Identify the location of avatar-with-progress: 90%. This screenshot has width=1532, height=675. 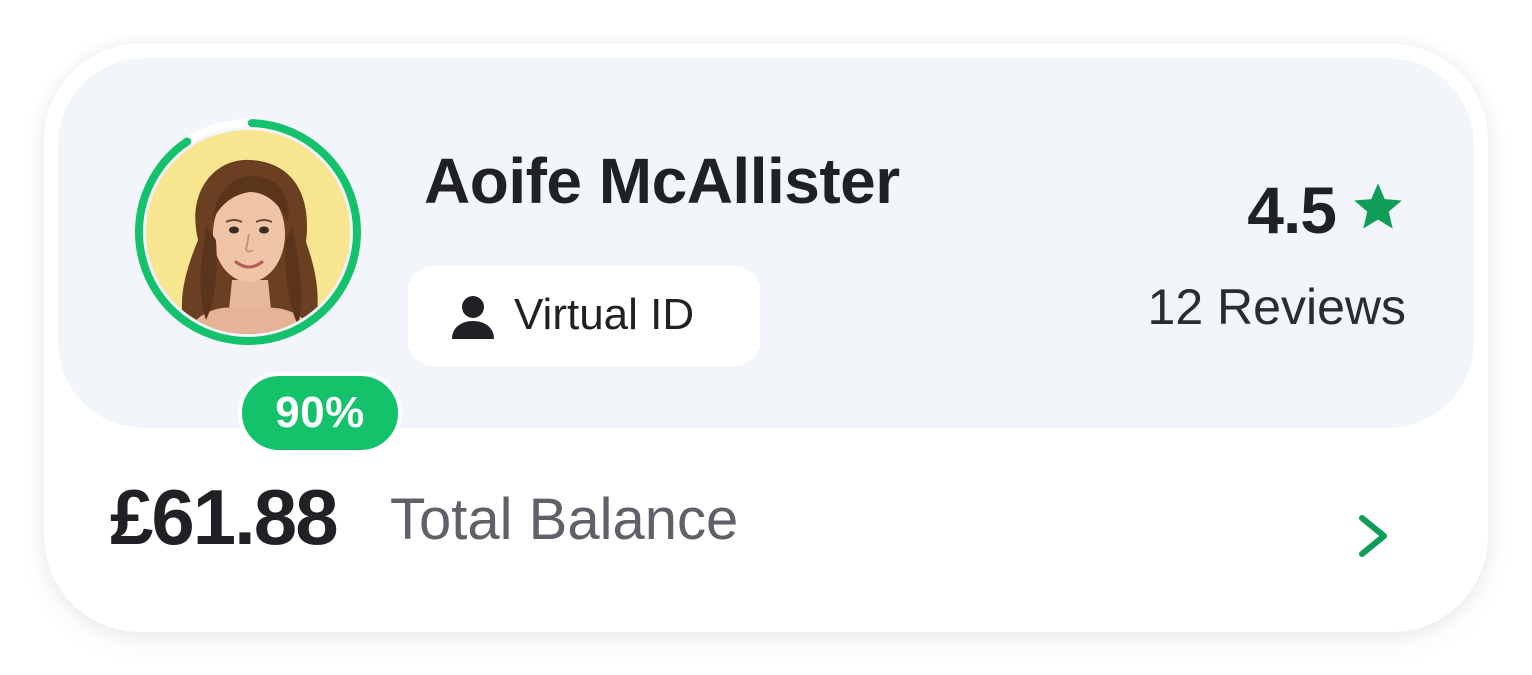
(267, 285).